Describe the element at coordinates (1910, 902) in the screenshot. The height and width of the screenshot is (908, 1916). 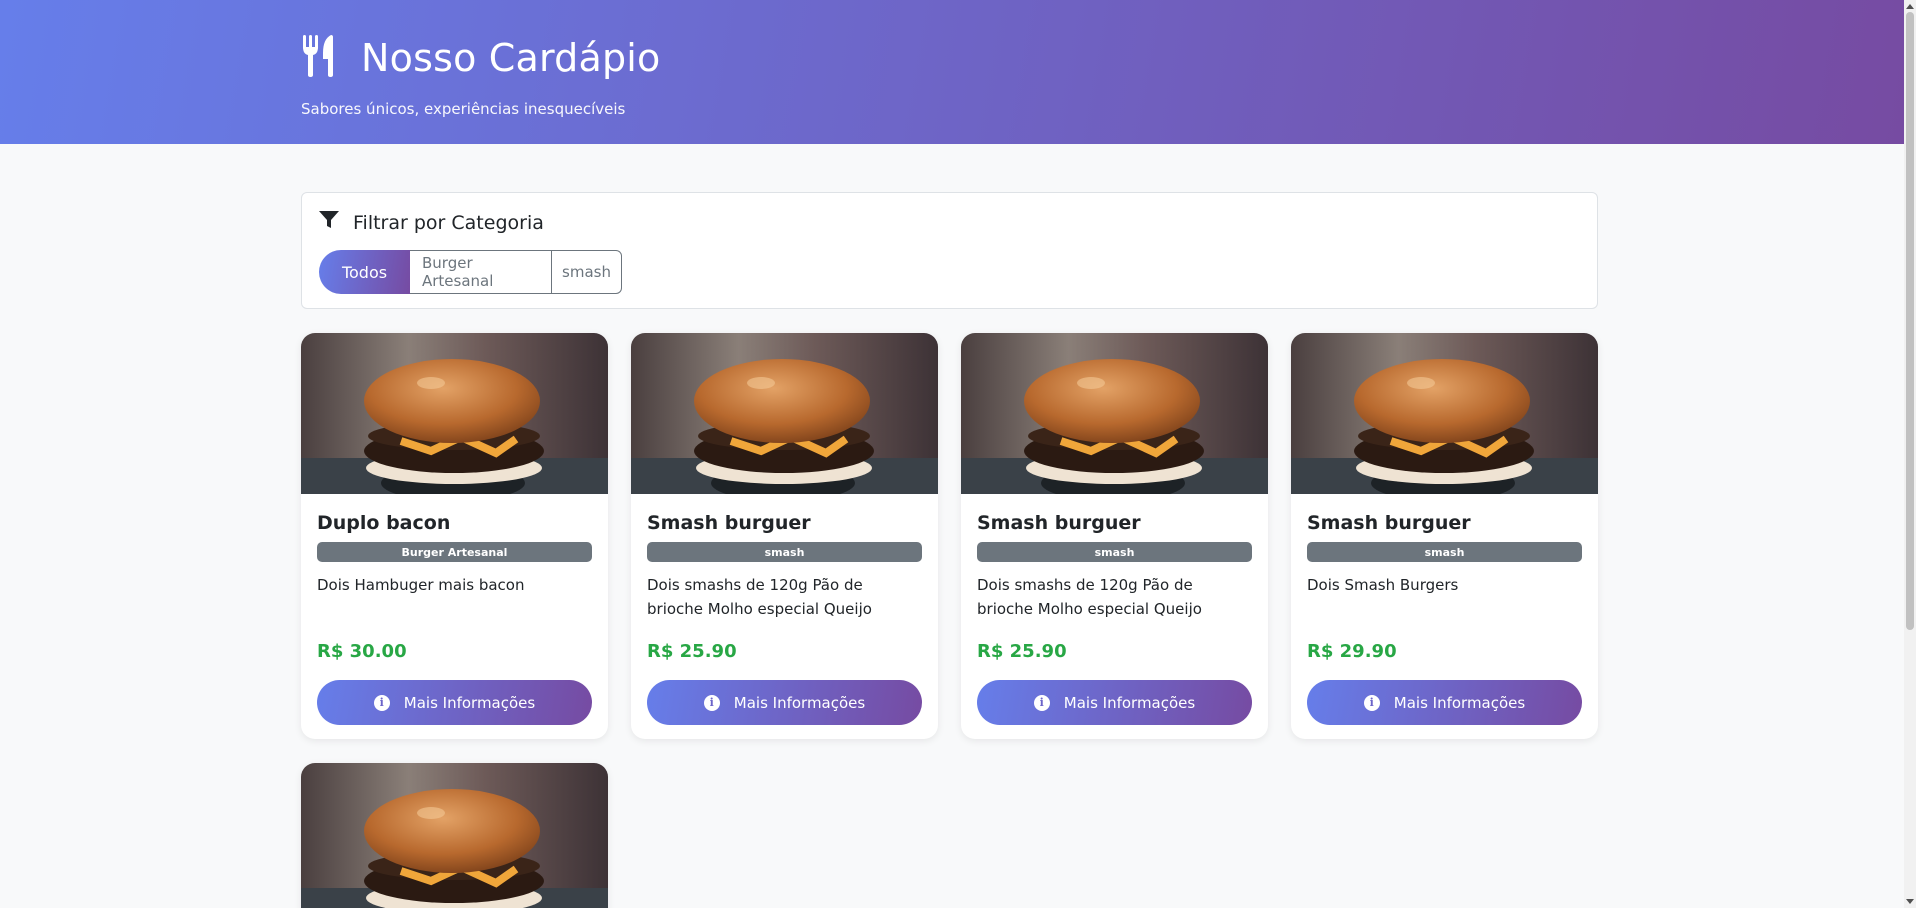
I see `scroll-down-icon` at that location.